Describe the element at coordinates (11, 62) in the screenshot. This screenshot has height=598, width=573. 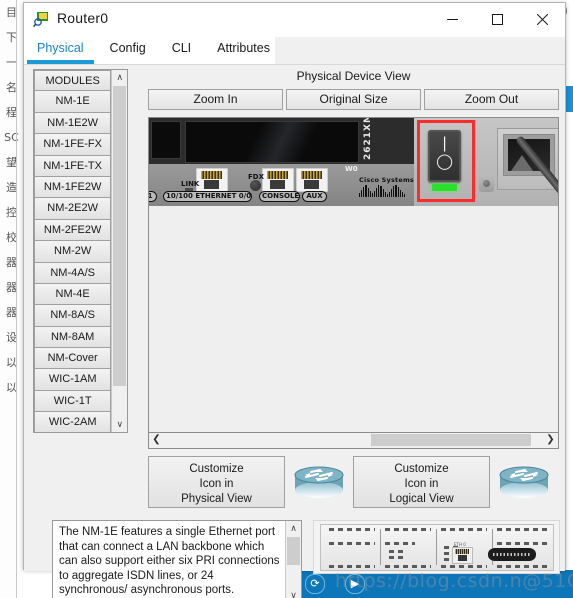
I see `background-text-line: 一` at that location.